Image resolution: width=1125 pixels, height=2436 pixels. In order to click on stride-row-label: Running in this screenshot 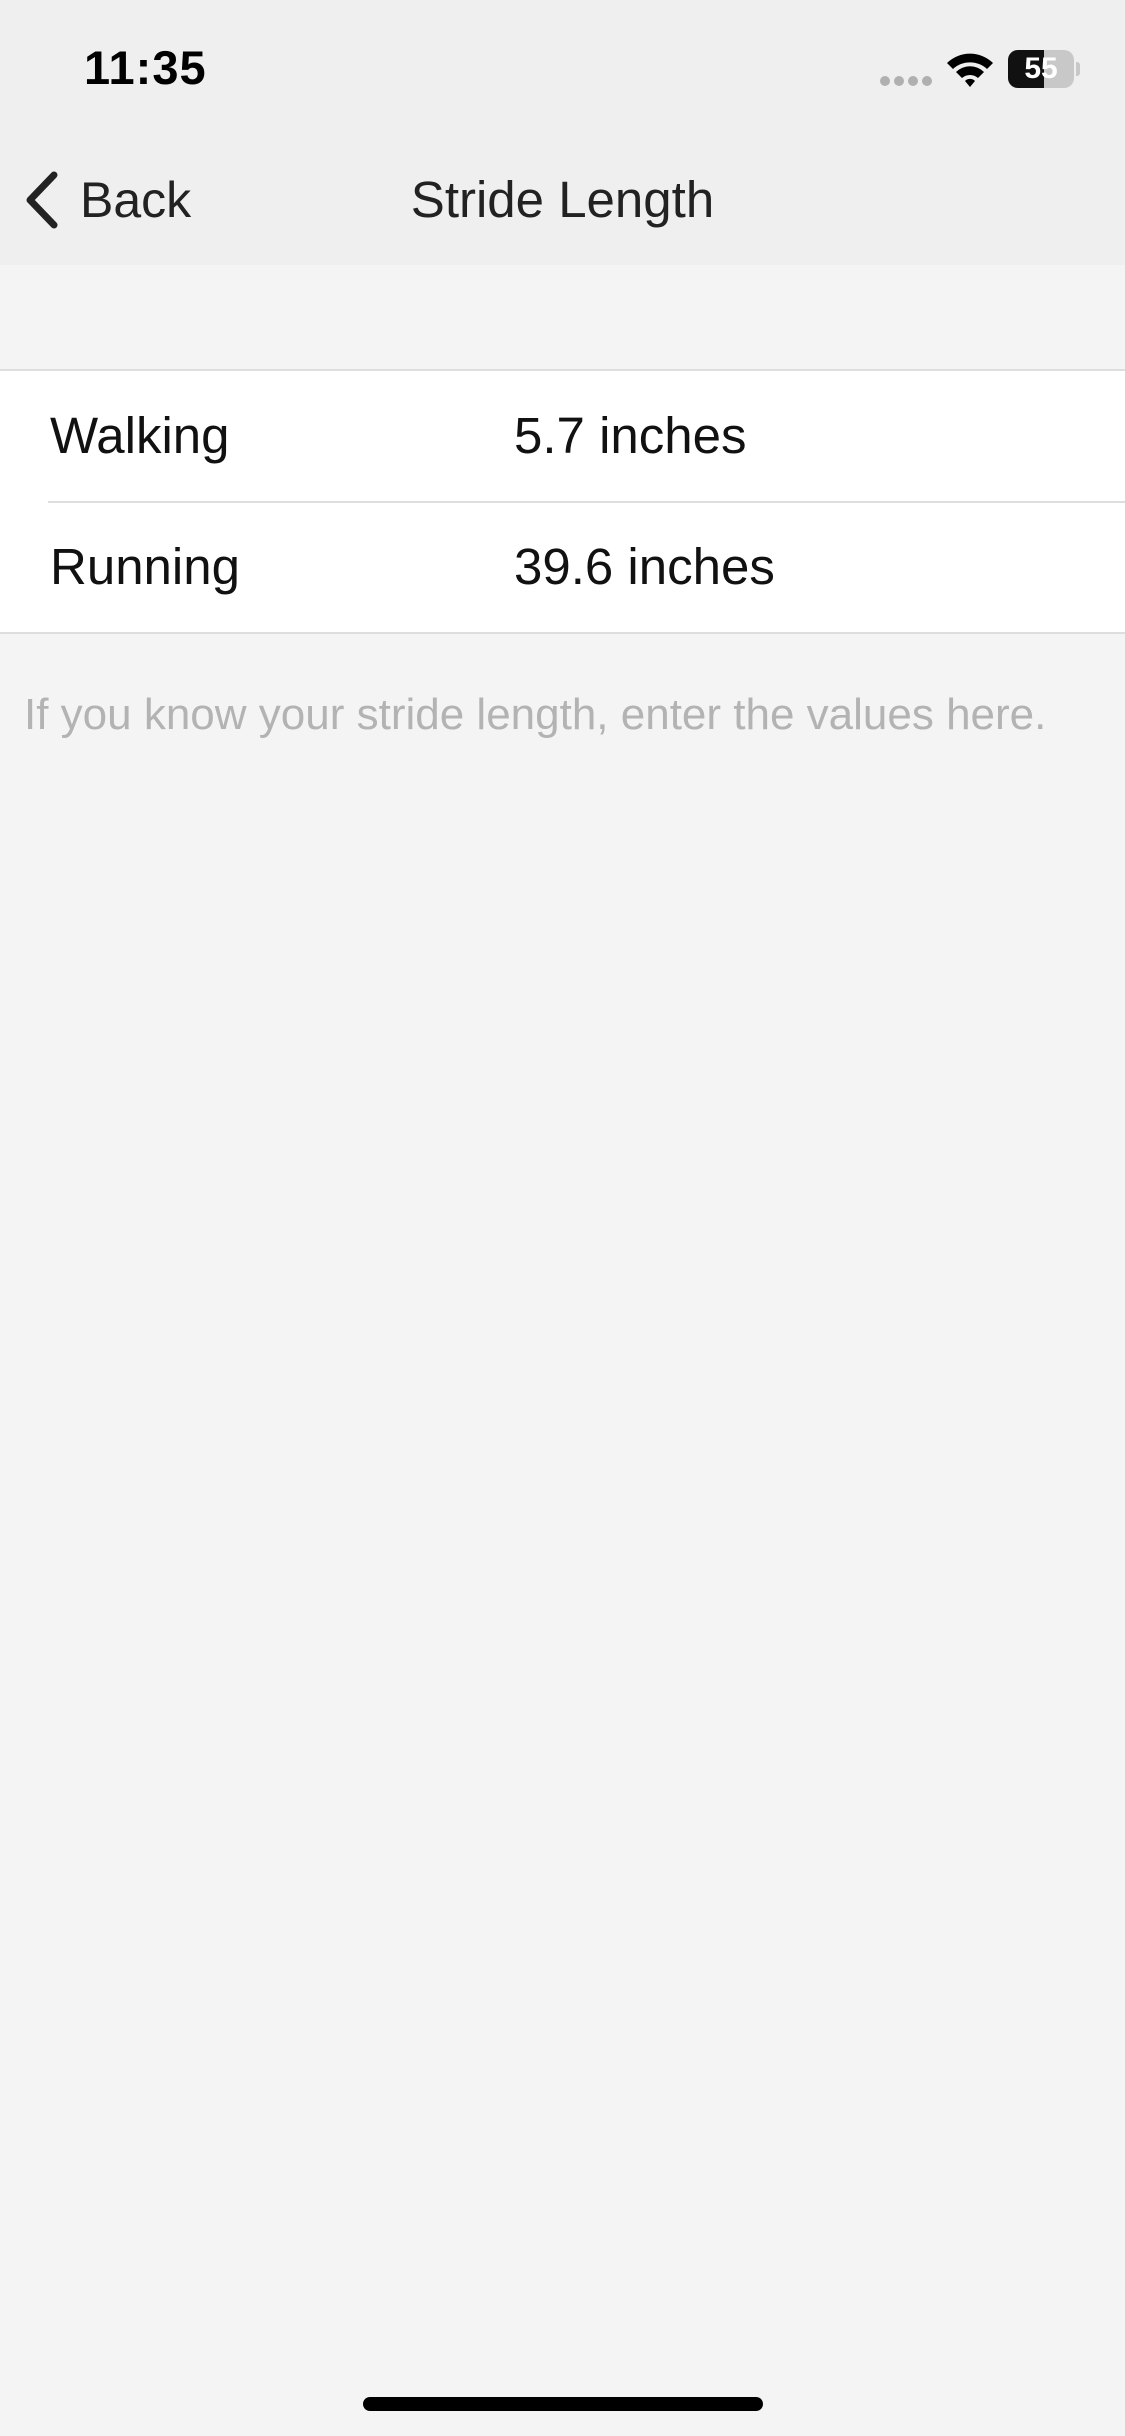, I will do `click(145, 566)`.